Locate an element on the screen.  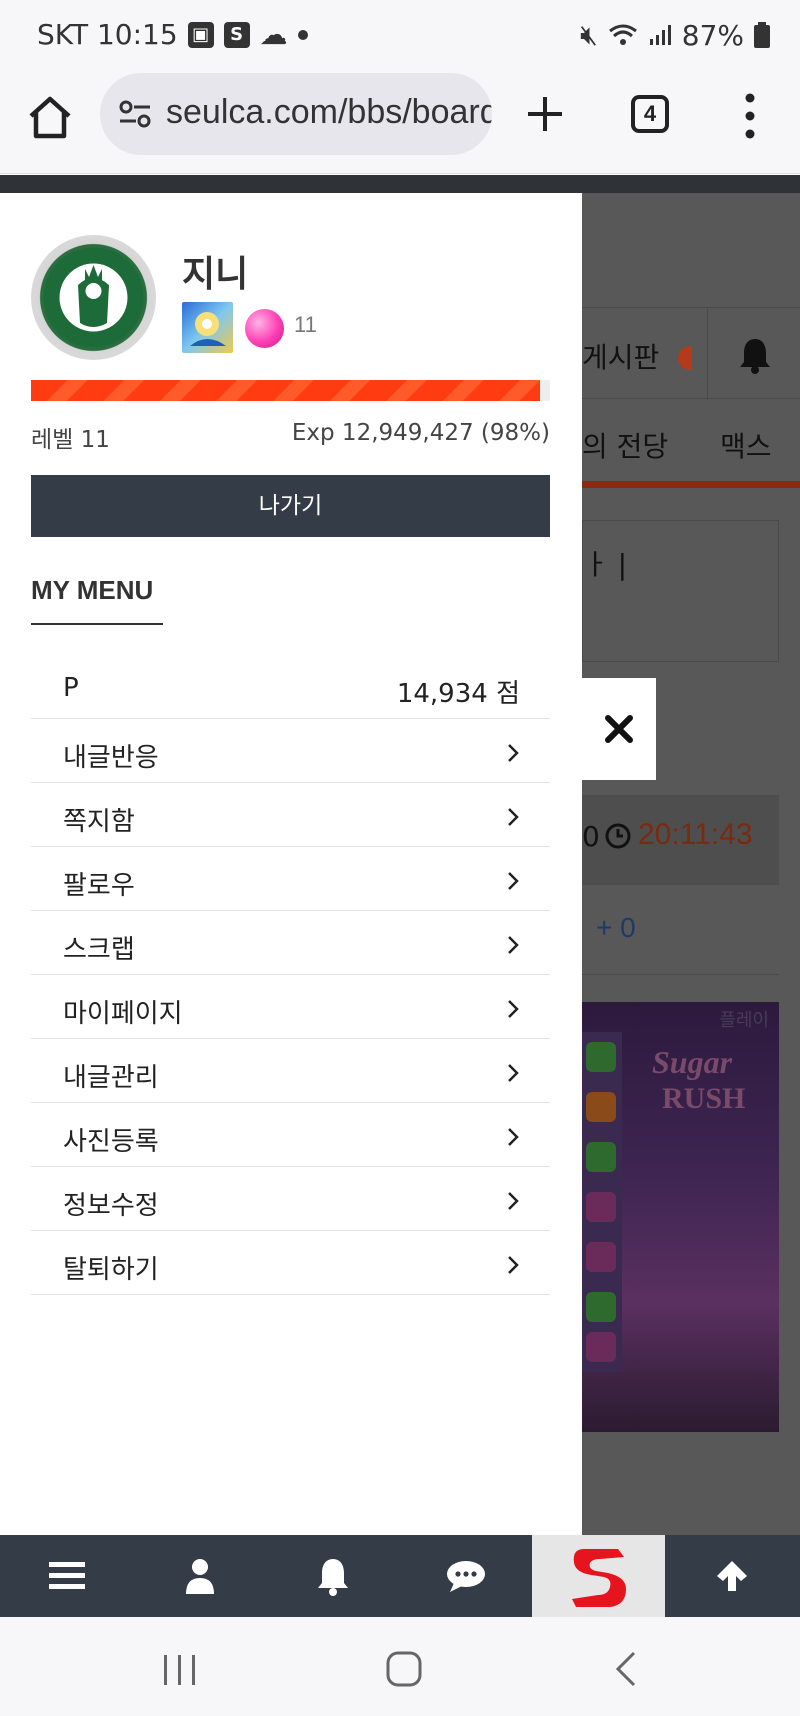
bottom-scroll-top-button is located at coordinates (731, 1576).